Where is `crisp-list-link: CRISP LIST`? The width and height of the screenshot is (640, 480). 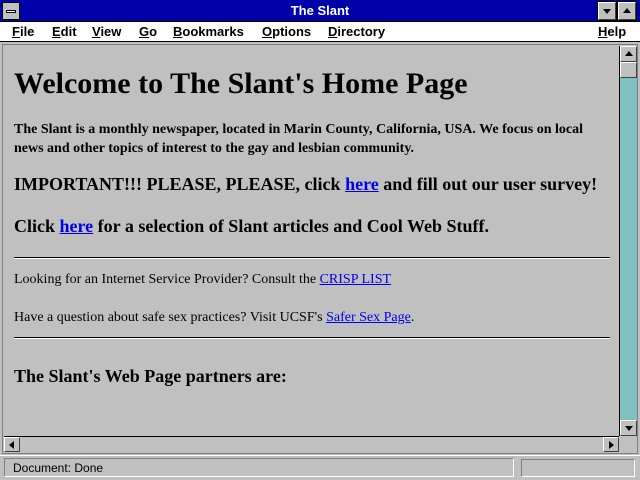
crisp-list-link: CRISP LIST is located at coordinates (355, 279).